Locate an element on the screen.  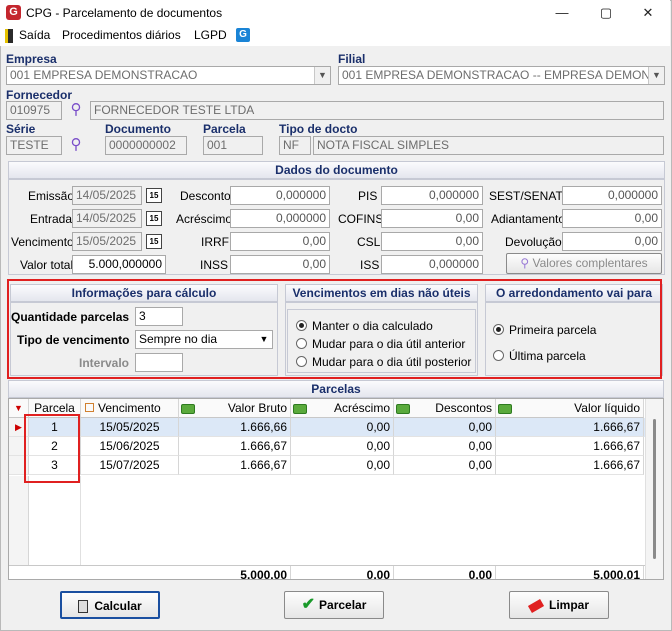
limpar-button: Limpar is located at coordinates (559, 605).